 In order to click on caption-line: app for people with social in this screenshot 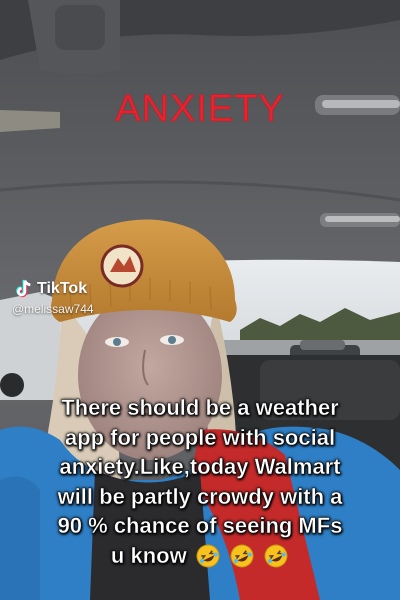, I will do `click(200, 437)`.